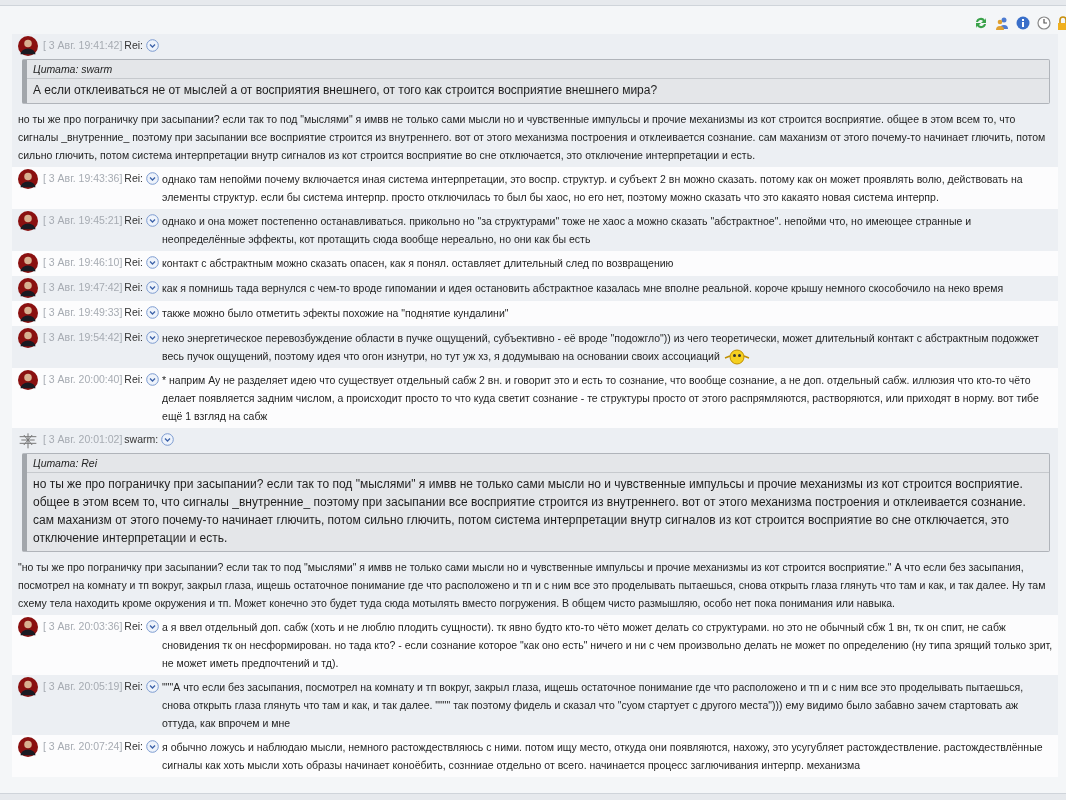  What do you see at coordinates (83, 337) in the screenshot?
I see `message-time: [ 3 Авг. 19:54:42]` at bounding box center [83, 337].